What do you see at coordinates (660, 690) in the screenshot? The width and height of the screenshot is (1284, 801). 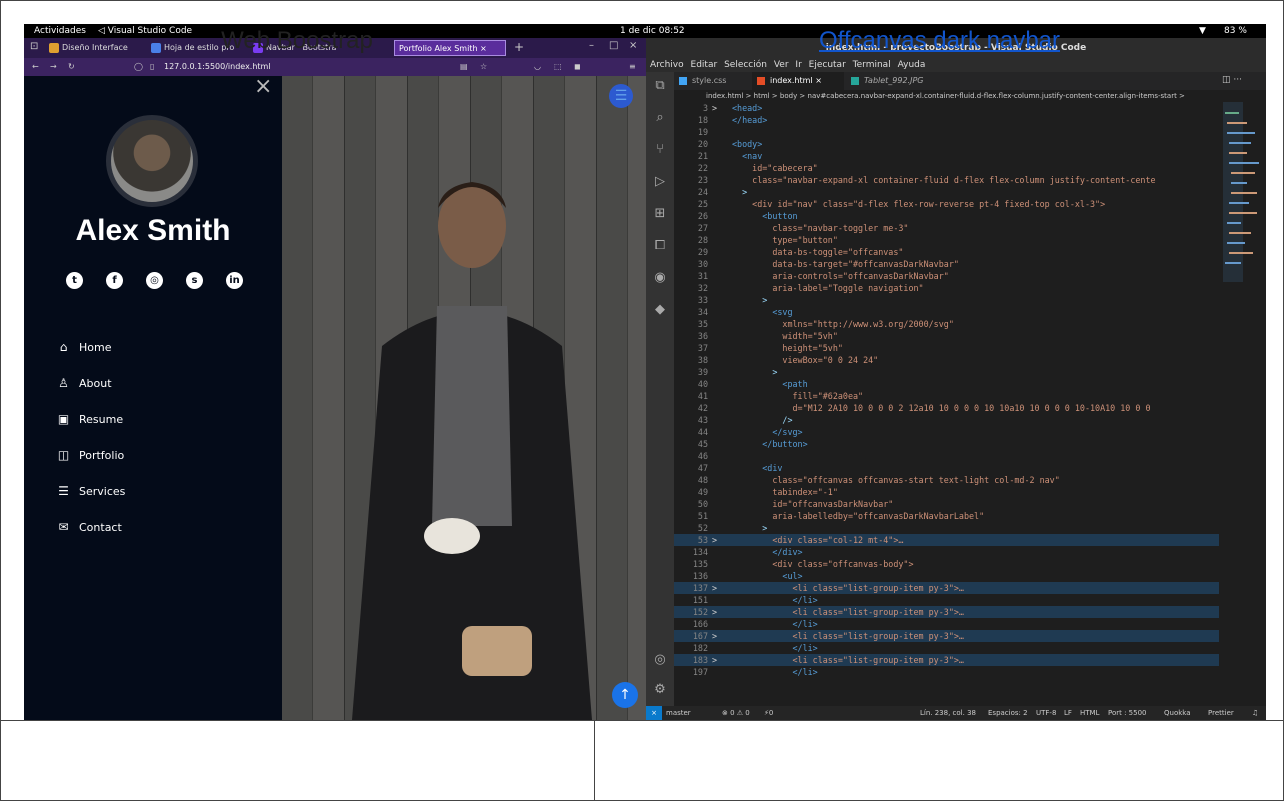 I see `gear-icon: ⚙` at bounding box center [660, 690].